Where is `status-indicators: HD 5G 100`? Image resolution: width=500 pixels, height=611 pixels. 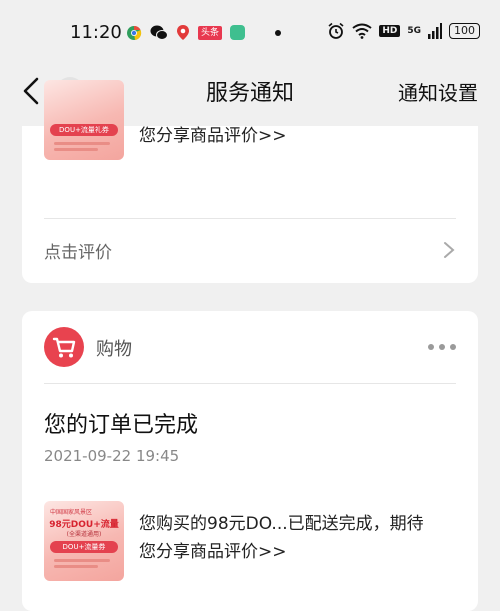 status-indicators: HD 5G 100 is located at coordinates (403, 31).